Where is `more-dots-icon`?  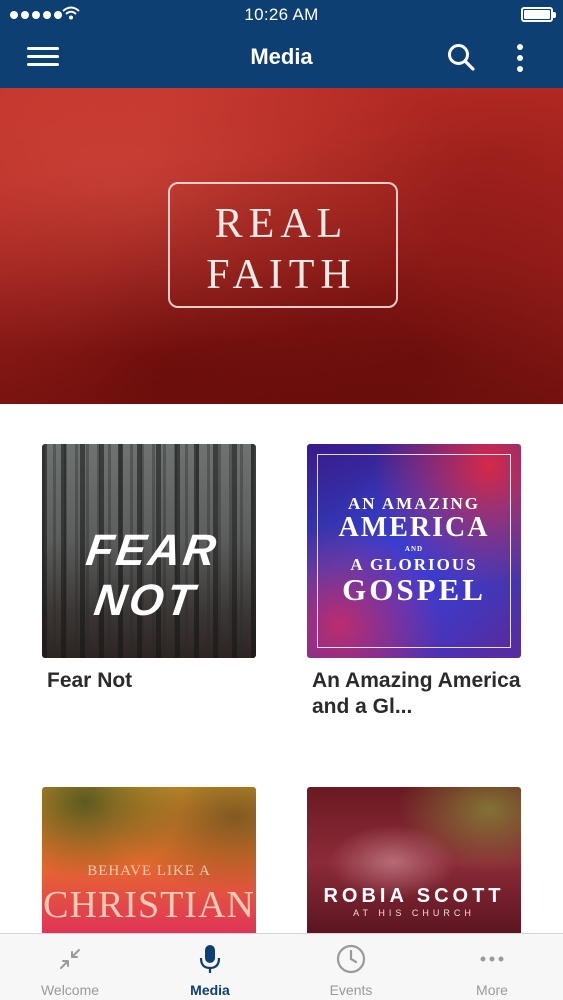
more-dots-icon is located at coordinates (492, 959).